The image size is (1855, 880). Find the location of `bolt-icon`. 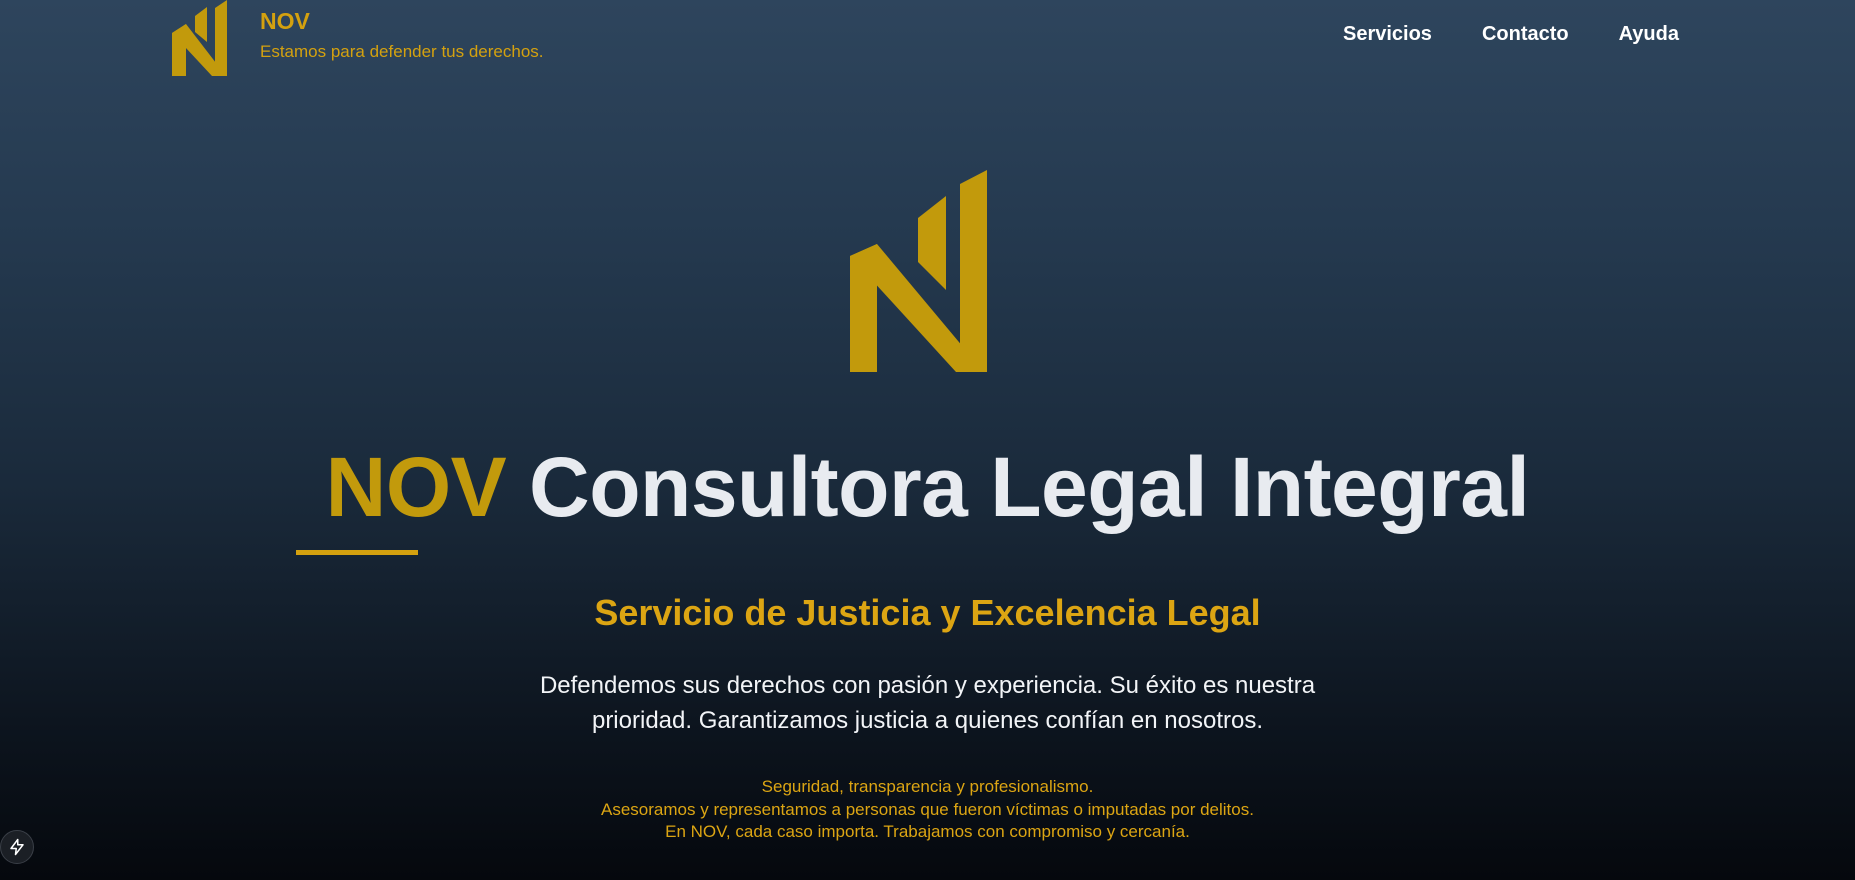

bolt-icon is located at coordinates (17, 847).